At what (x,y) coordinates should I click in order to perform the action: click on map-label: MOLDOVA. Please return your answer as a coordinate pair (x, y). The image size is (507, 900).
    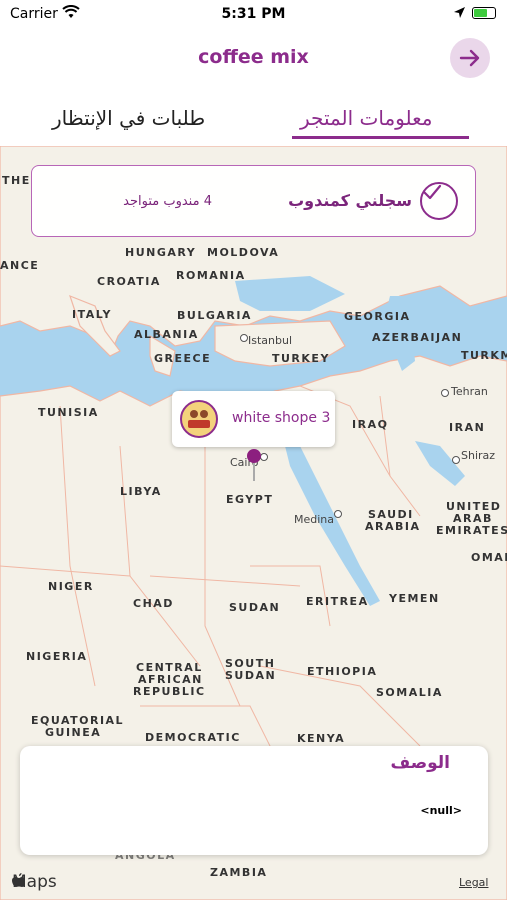
    Looking at the image, I should click on (243, 252).